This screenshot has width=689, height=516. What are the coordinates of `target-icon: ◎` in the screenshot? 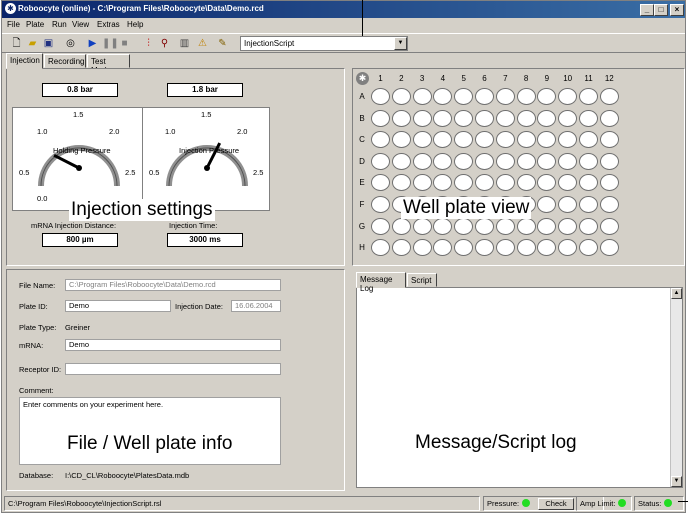 It's located at (70, 43).